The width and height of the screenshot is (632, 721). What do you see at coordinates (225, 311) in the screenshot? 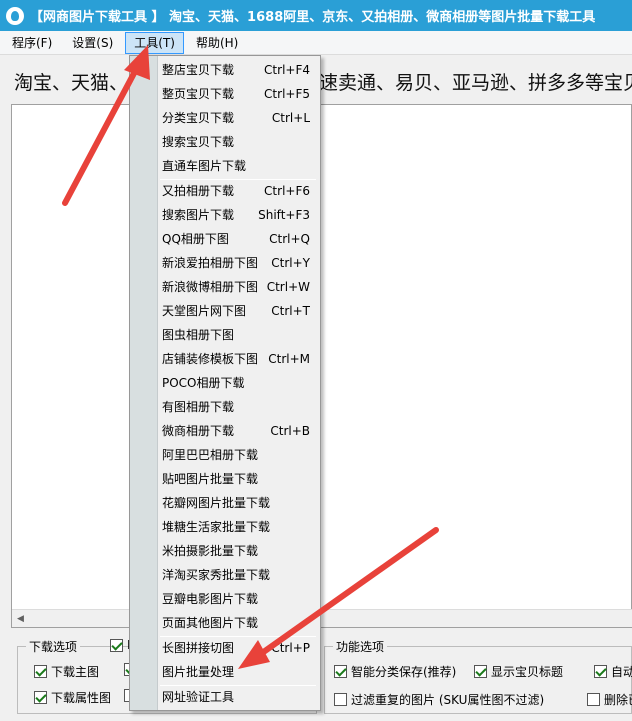
I see `menu-item-ivsky: 天堂图片网下图 Ctrl+T` at bounding box center [225, 311].